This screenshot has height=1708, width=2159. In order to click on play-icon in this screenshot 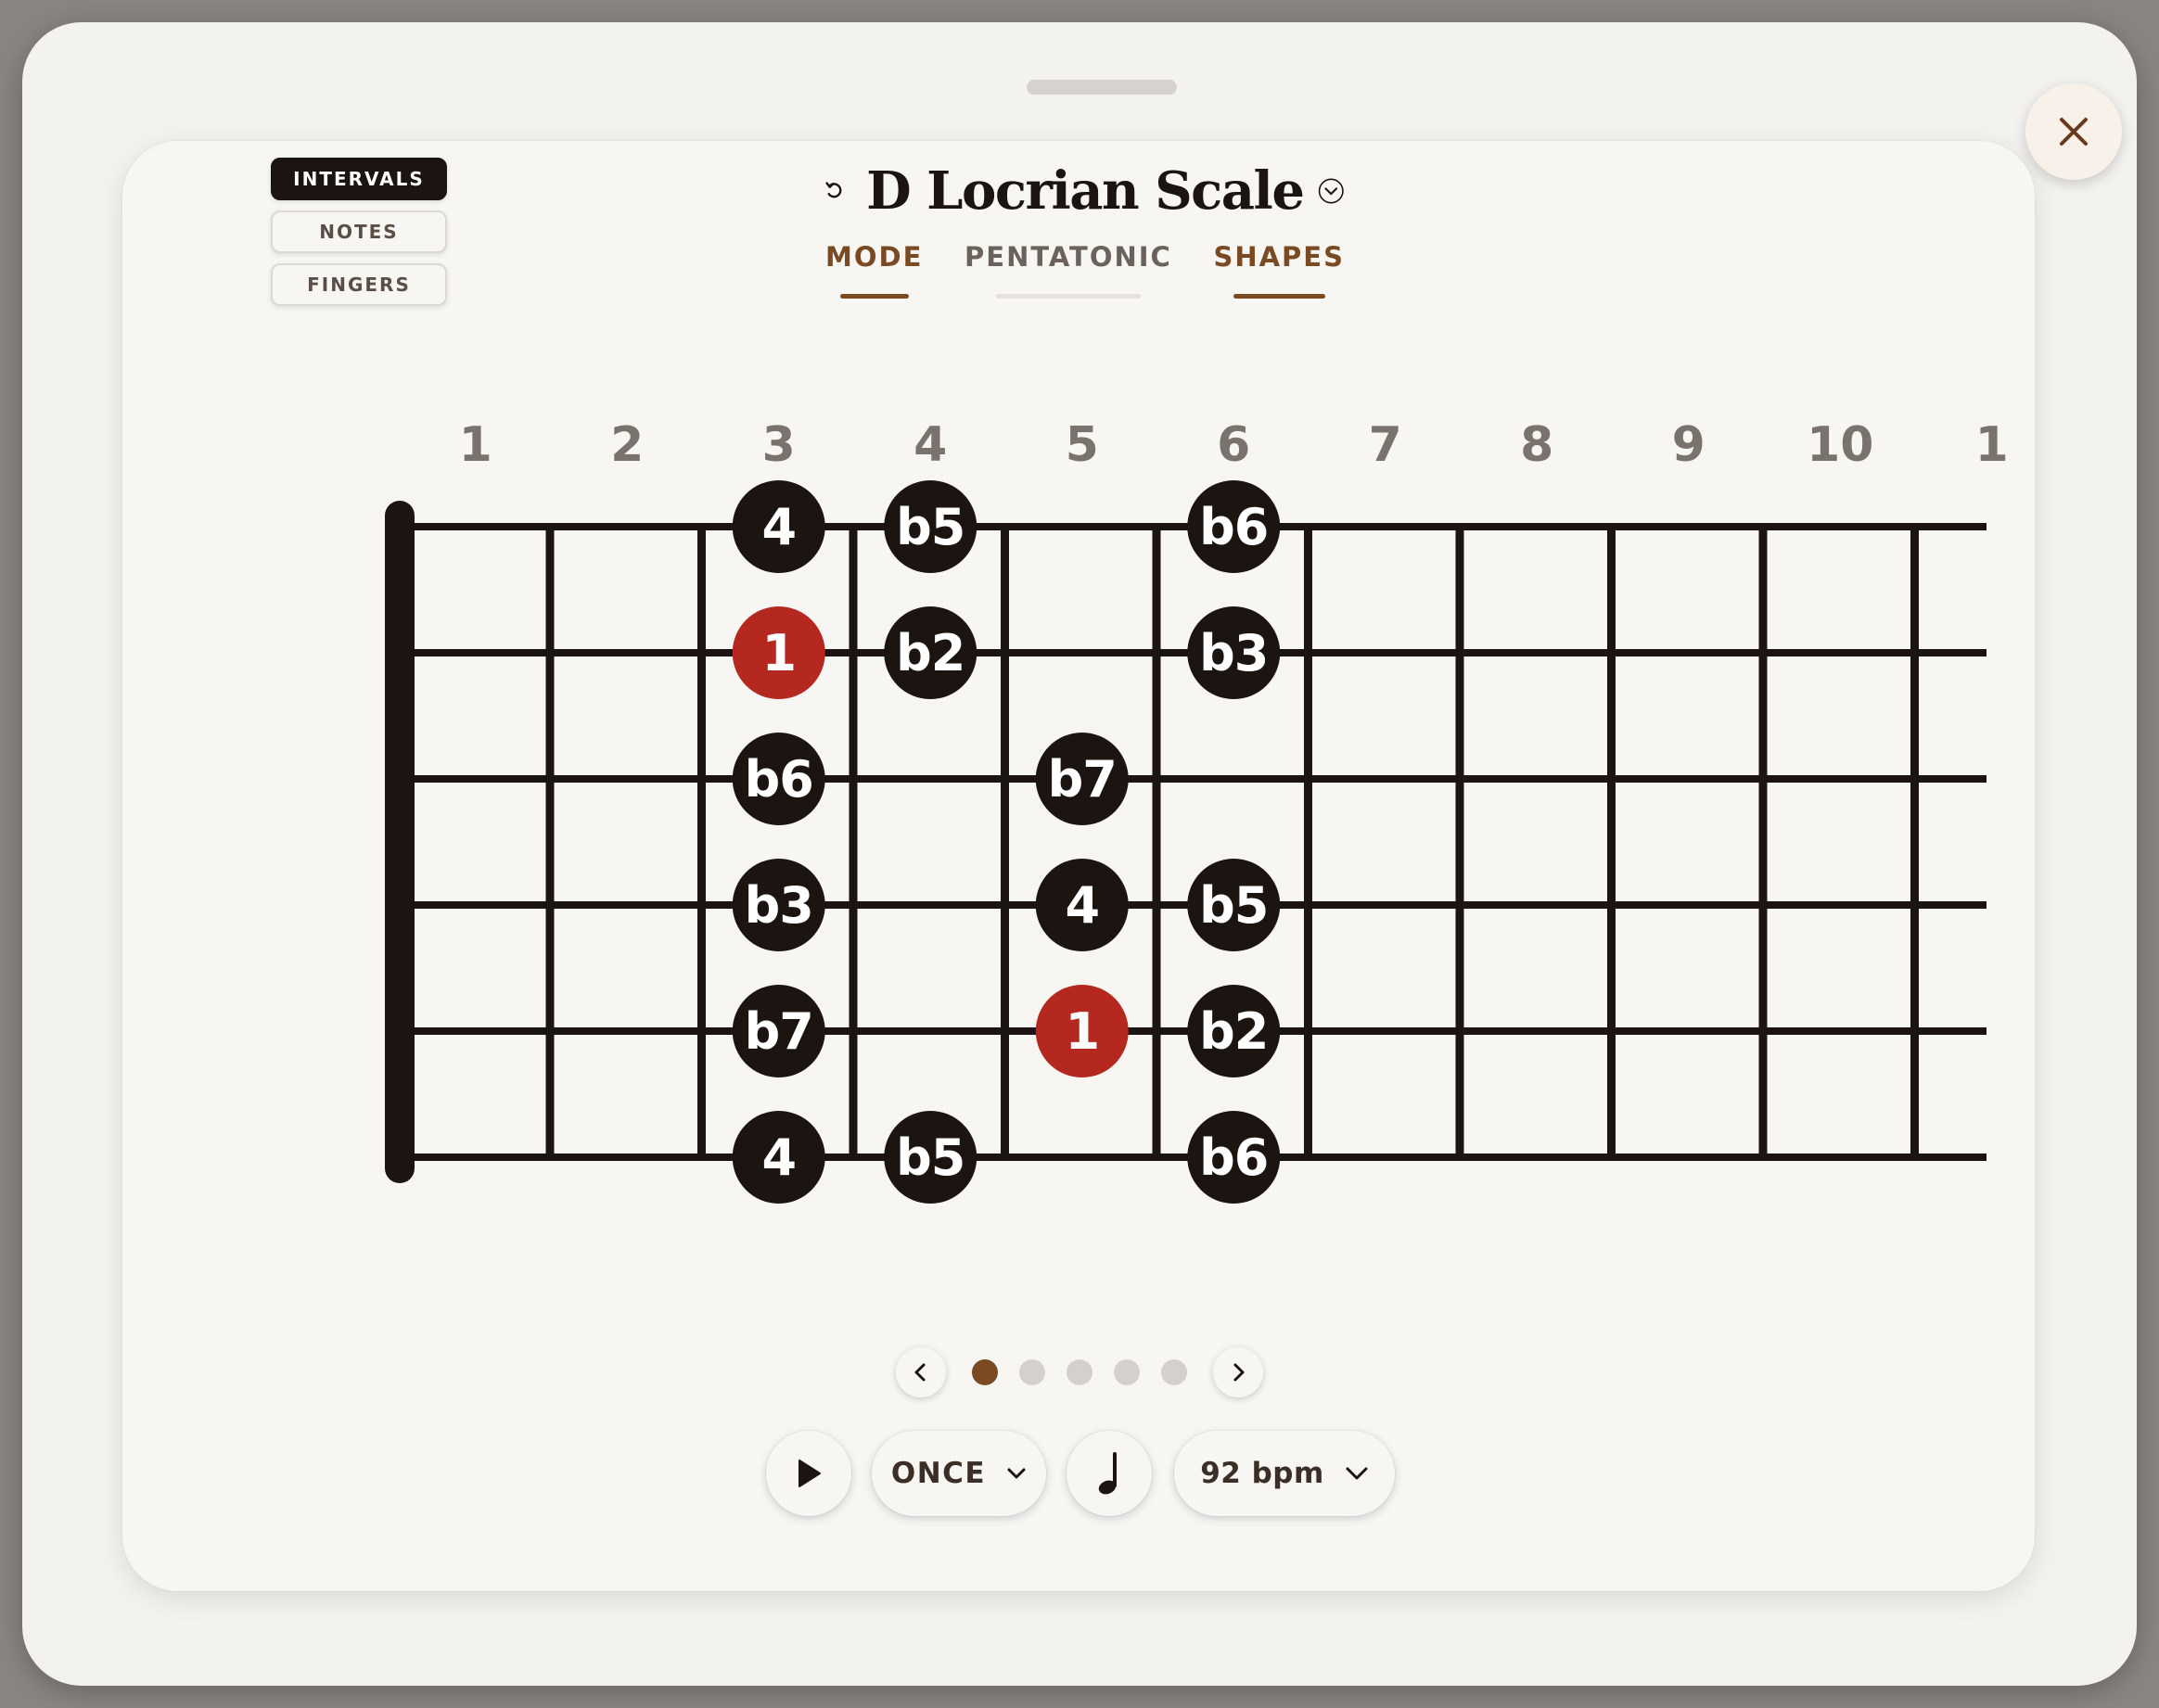, I will do `click(810, 1473)`.